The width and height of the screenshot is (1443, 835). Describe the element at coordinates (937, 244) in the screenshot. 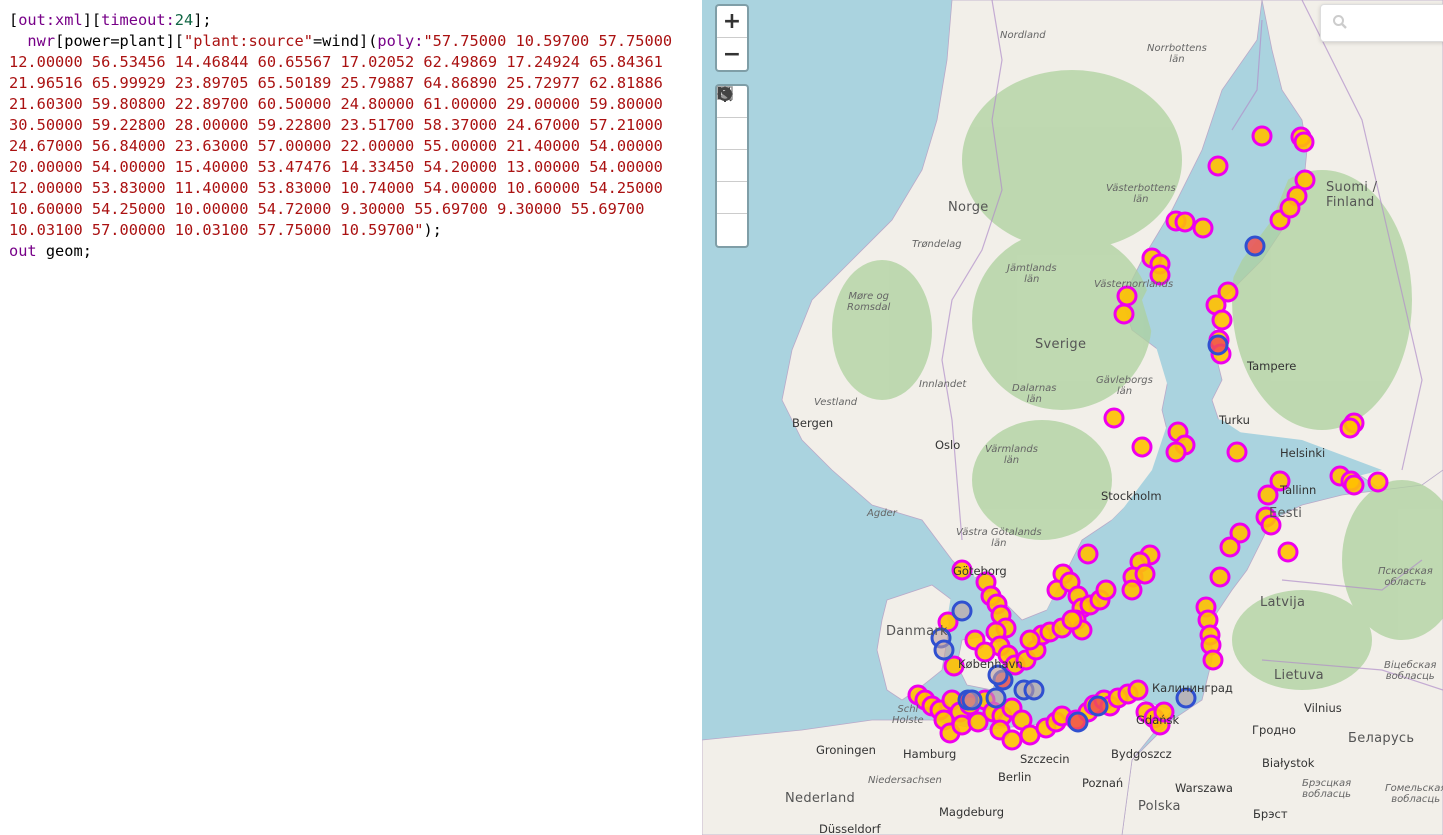

I see `label-trondelag: Trøndelag` at that location.